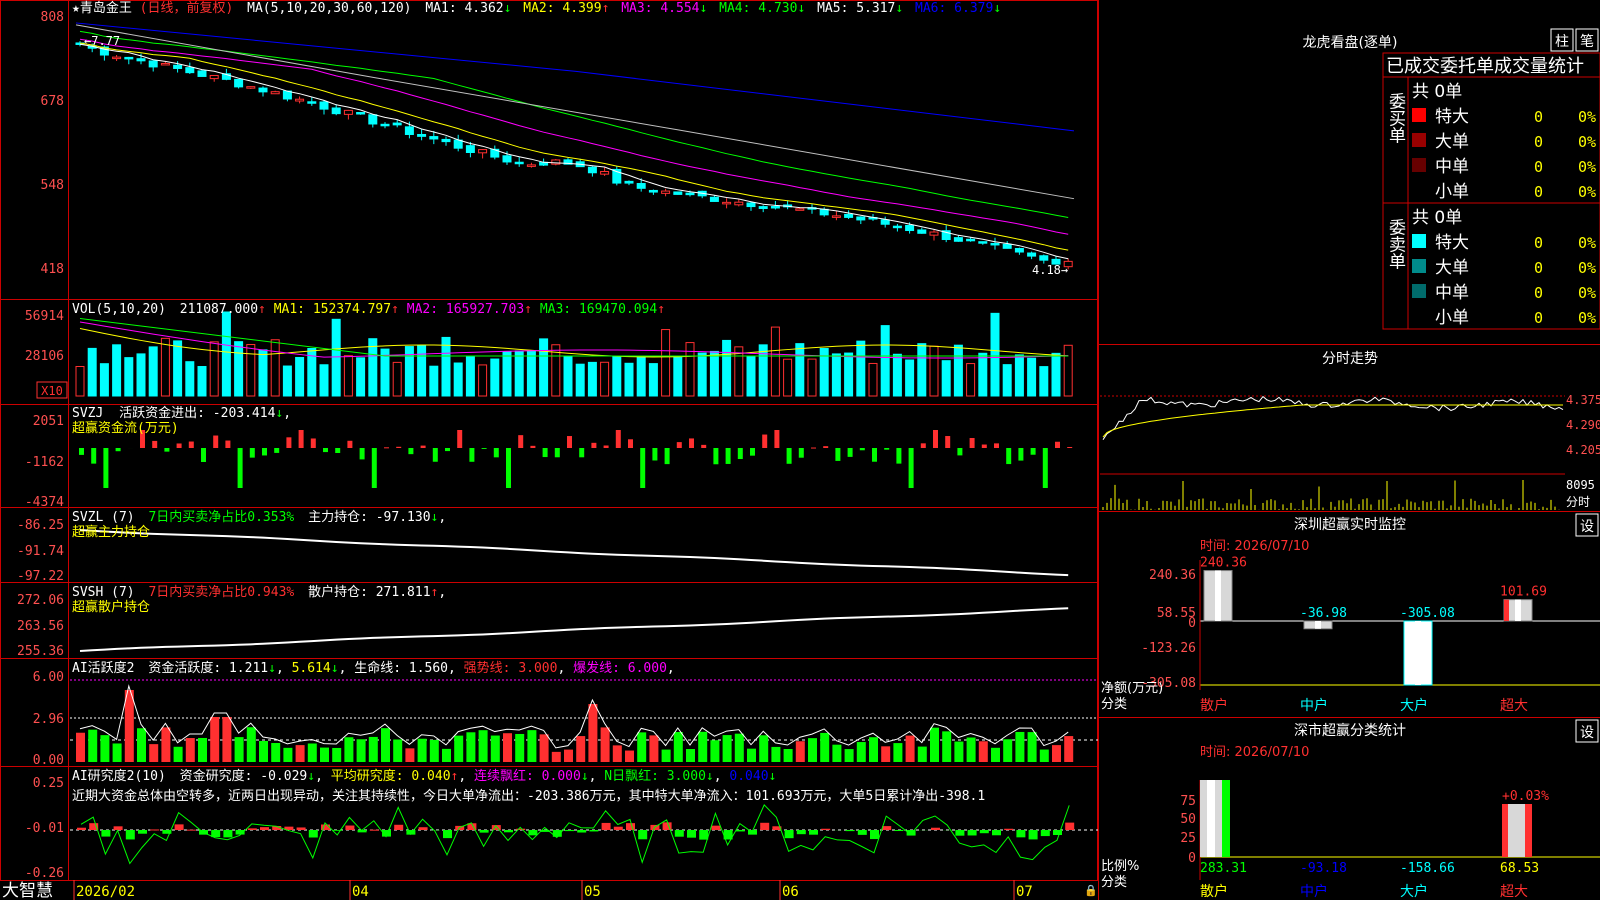 This screenshot has width=1600, height=900. I want to click on class-axis: 75 50 25 0, so click(1188, 830).